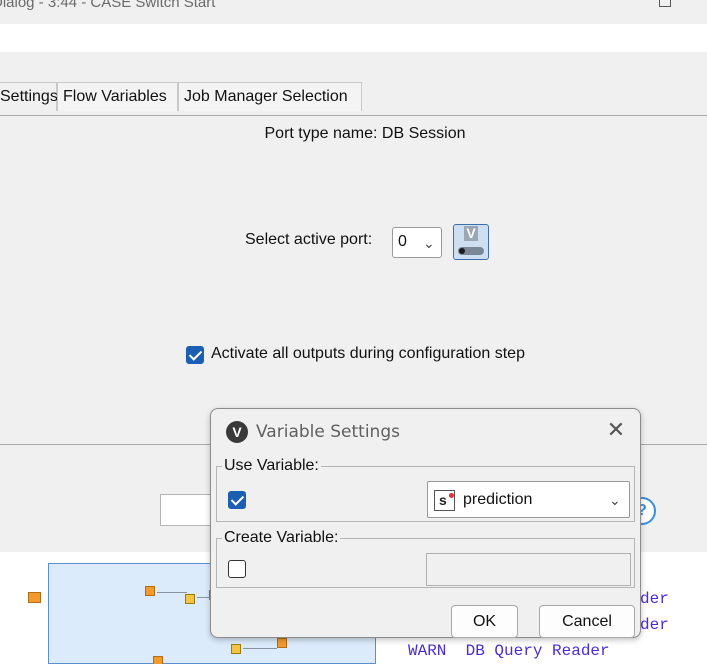  I want to click on window-title: Dialog - 3:44 - CASE Switch Start, so click(108, 5).